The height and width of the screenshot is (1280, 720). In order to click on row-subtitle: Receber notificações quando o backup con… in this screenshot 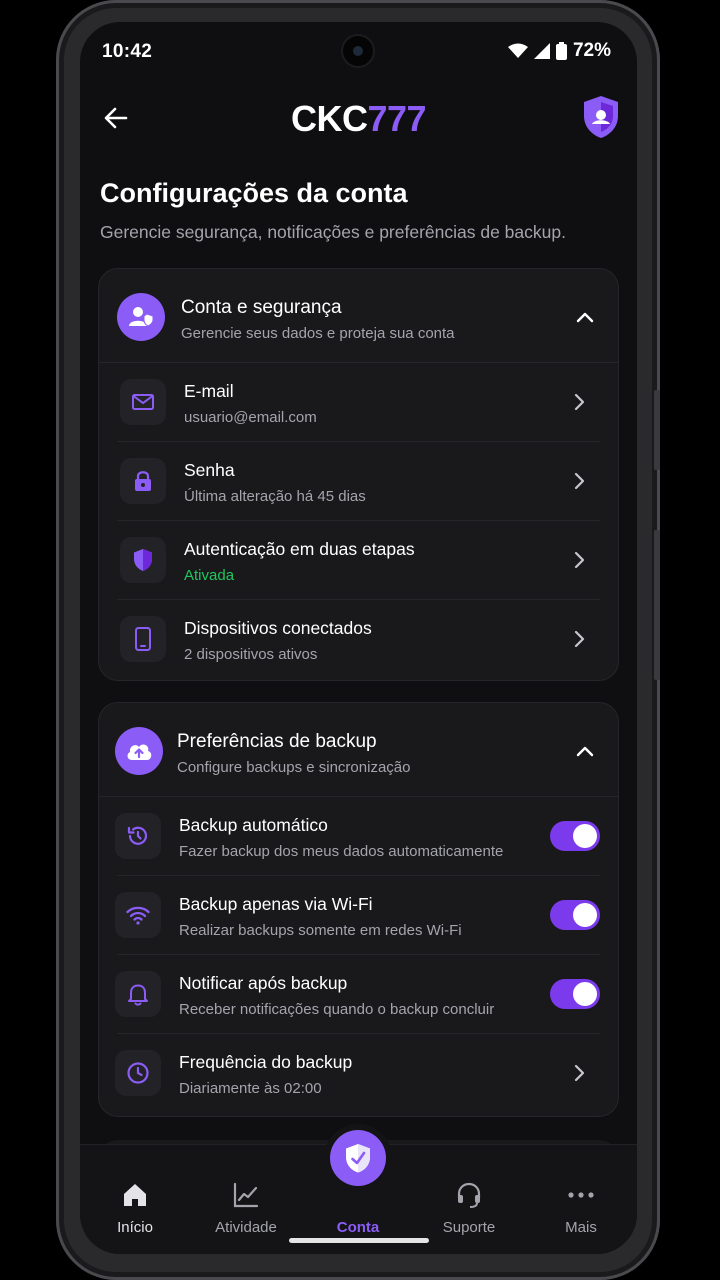, I will do `click(337, 1009)`.